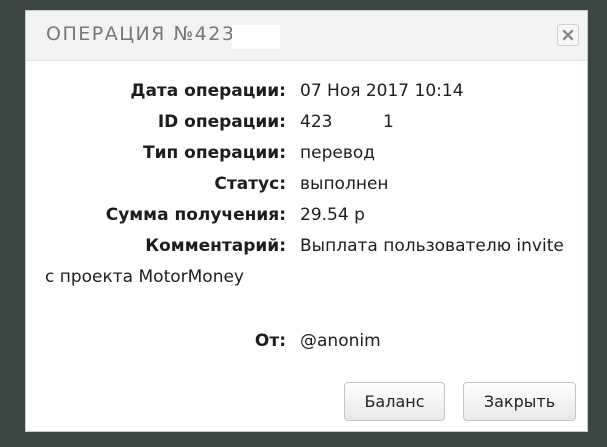  I want to click on detail-row-id: ID операции: 423 1, so click(306, 124).